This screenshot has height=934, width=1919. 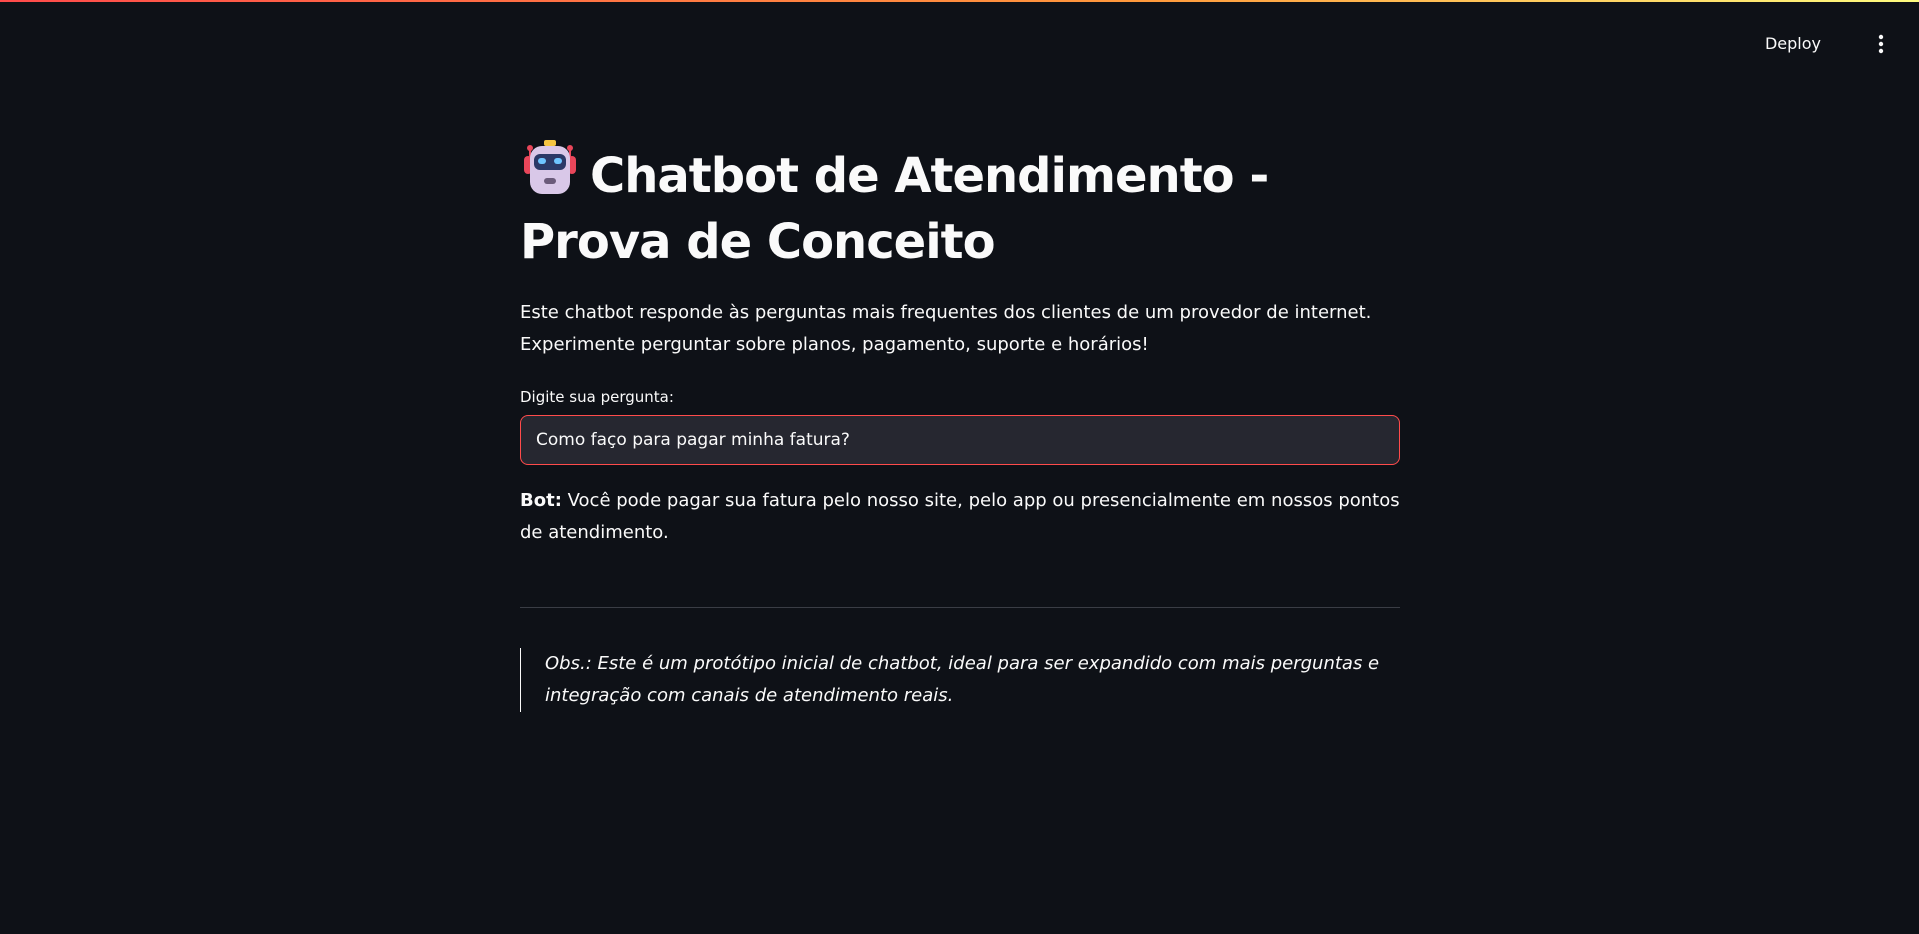 I want to click on bot-prefix: Bot:, so click(x=541, y=500).